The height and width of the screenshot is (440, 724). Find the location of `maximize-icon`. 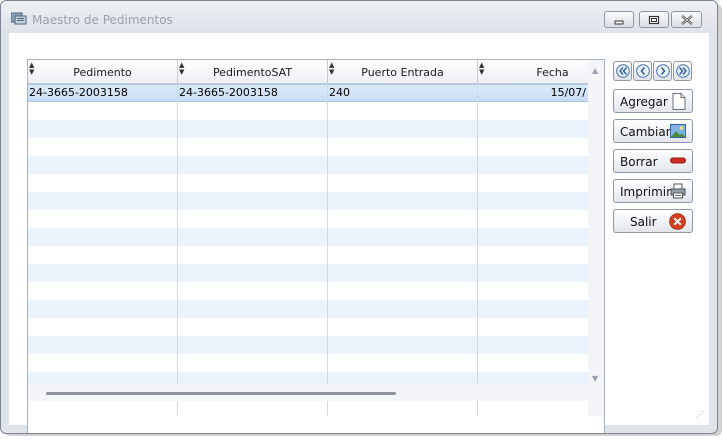

maximize-icon is located at coordinates (654, 20).